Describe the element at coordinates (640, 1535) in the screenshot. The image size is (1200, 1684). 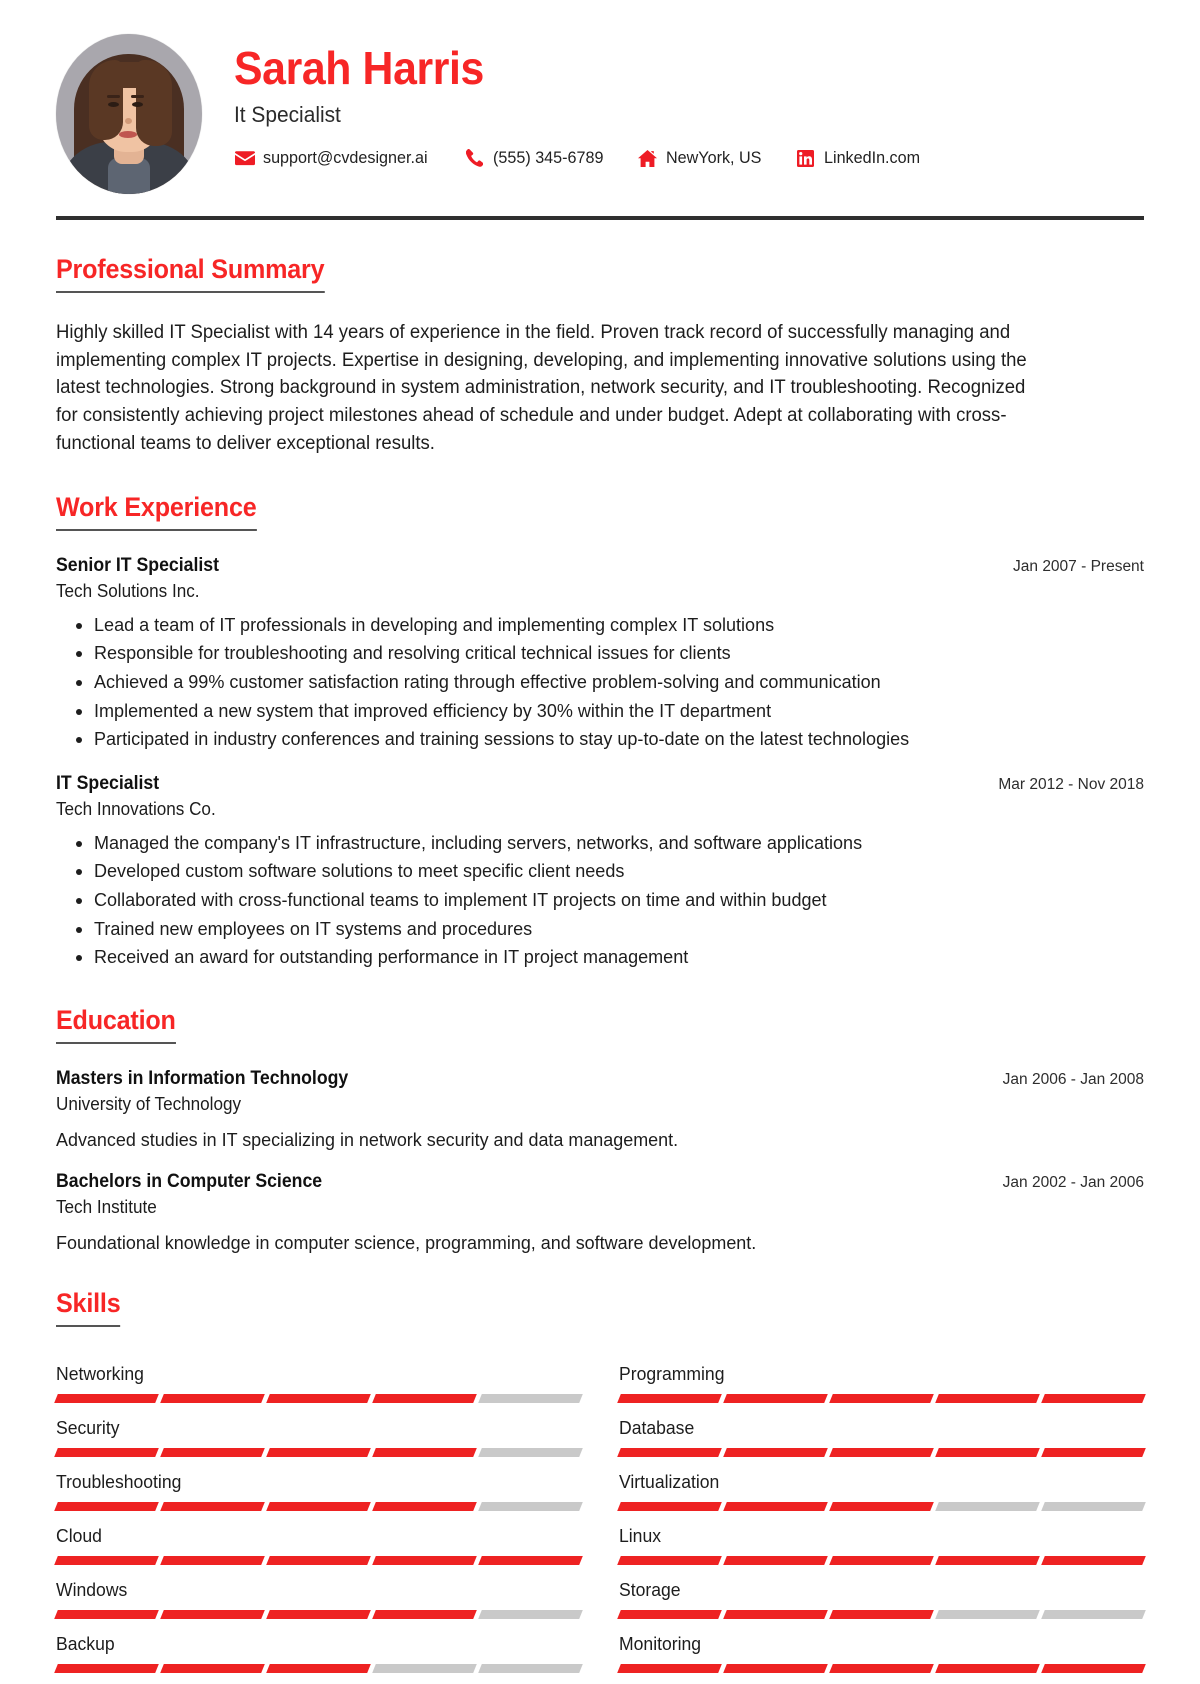
I see `skill-name: Linux` at that location.